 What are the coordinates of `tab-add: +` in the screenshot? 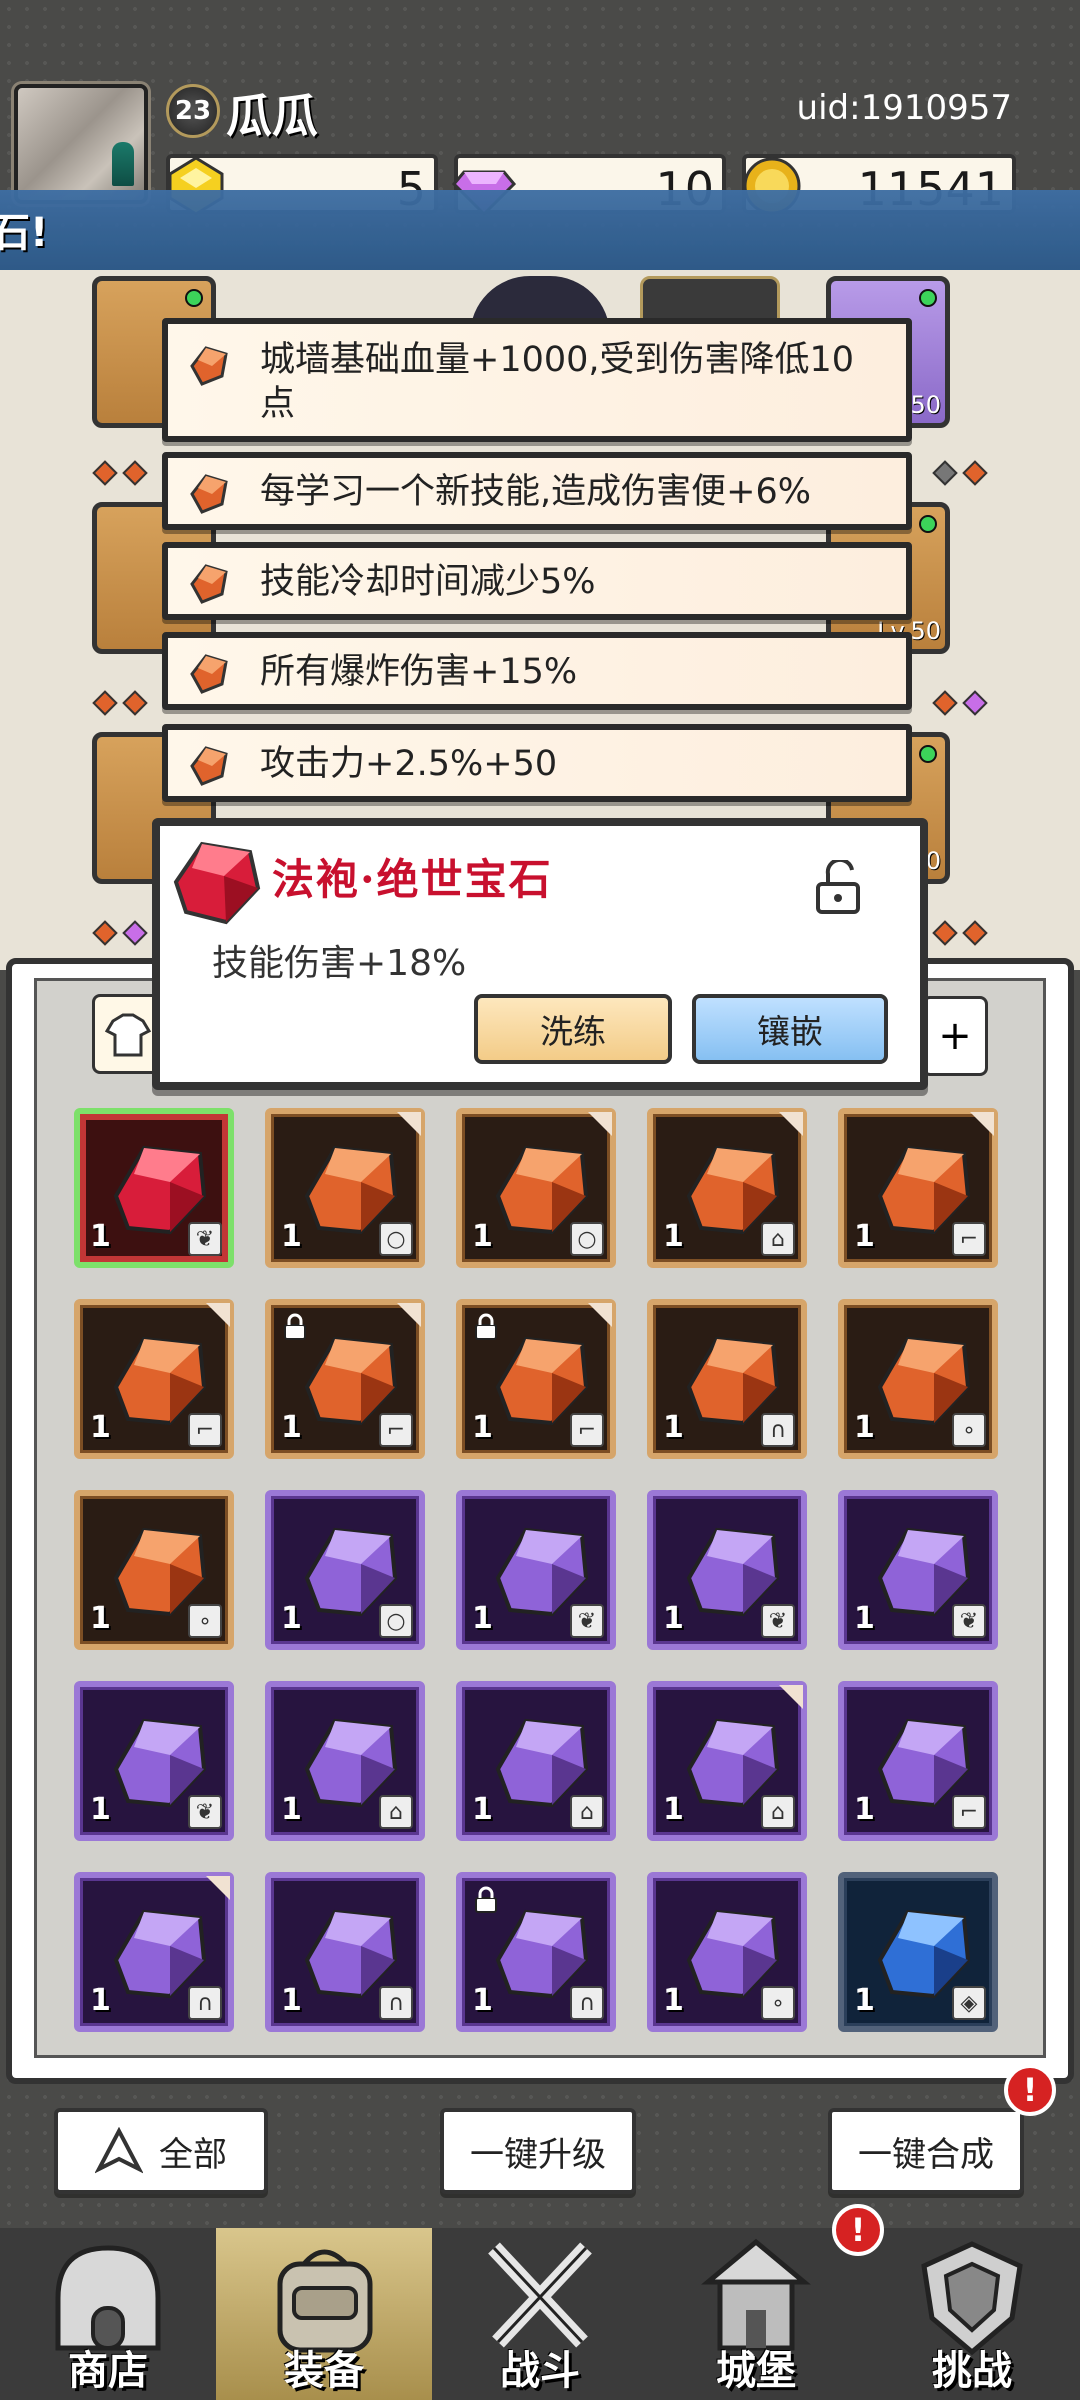 It's located at (955, 1036).